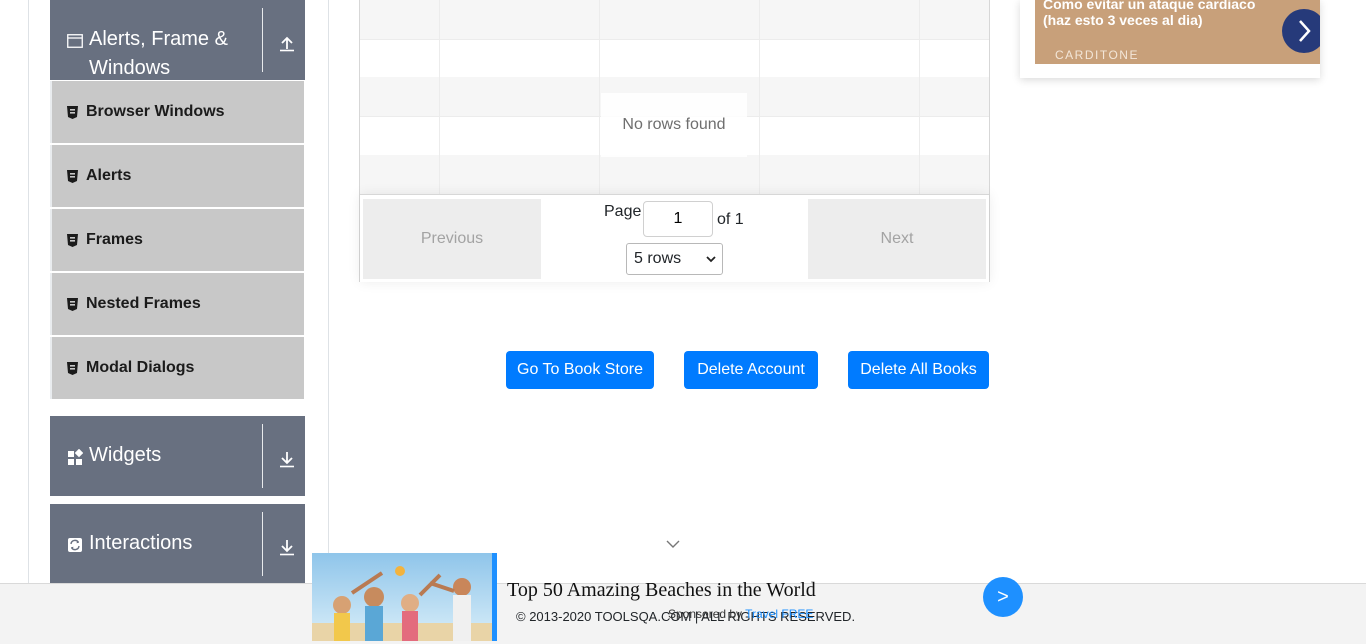  What do you see at coordinates (114, 239) in the screenshot?
I see `sidebar-item-label: Frames` at bounding box center [114, 239].